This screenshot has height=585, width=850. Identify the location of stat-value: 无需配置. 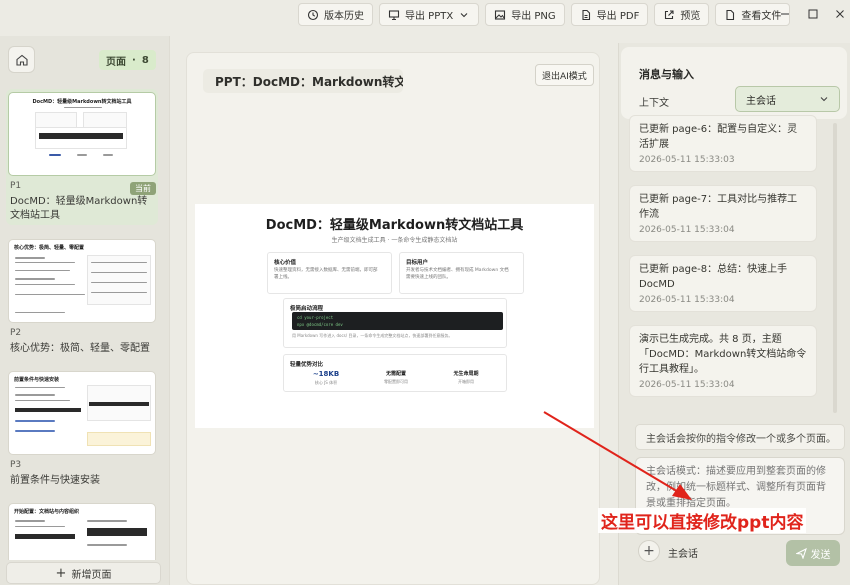
(395, 374).